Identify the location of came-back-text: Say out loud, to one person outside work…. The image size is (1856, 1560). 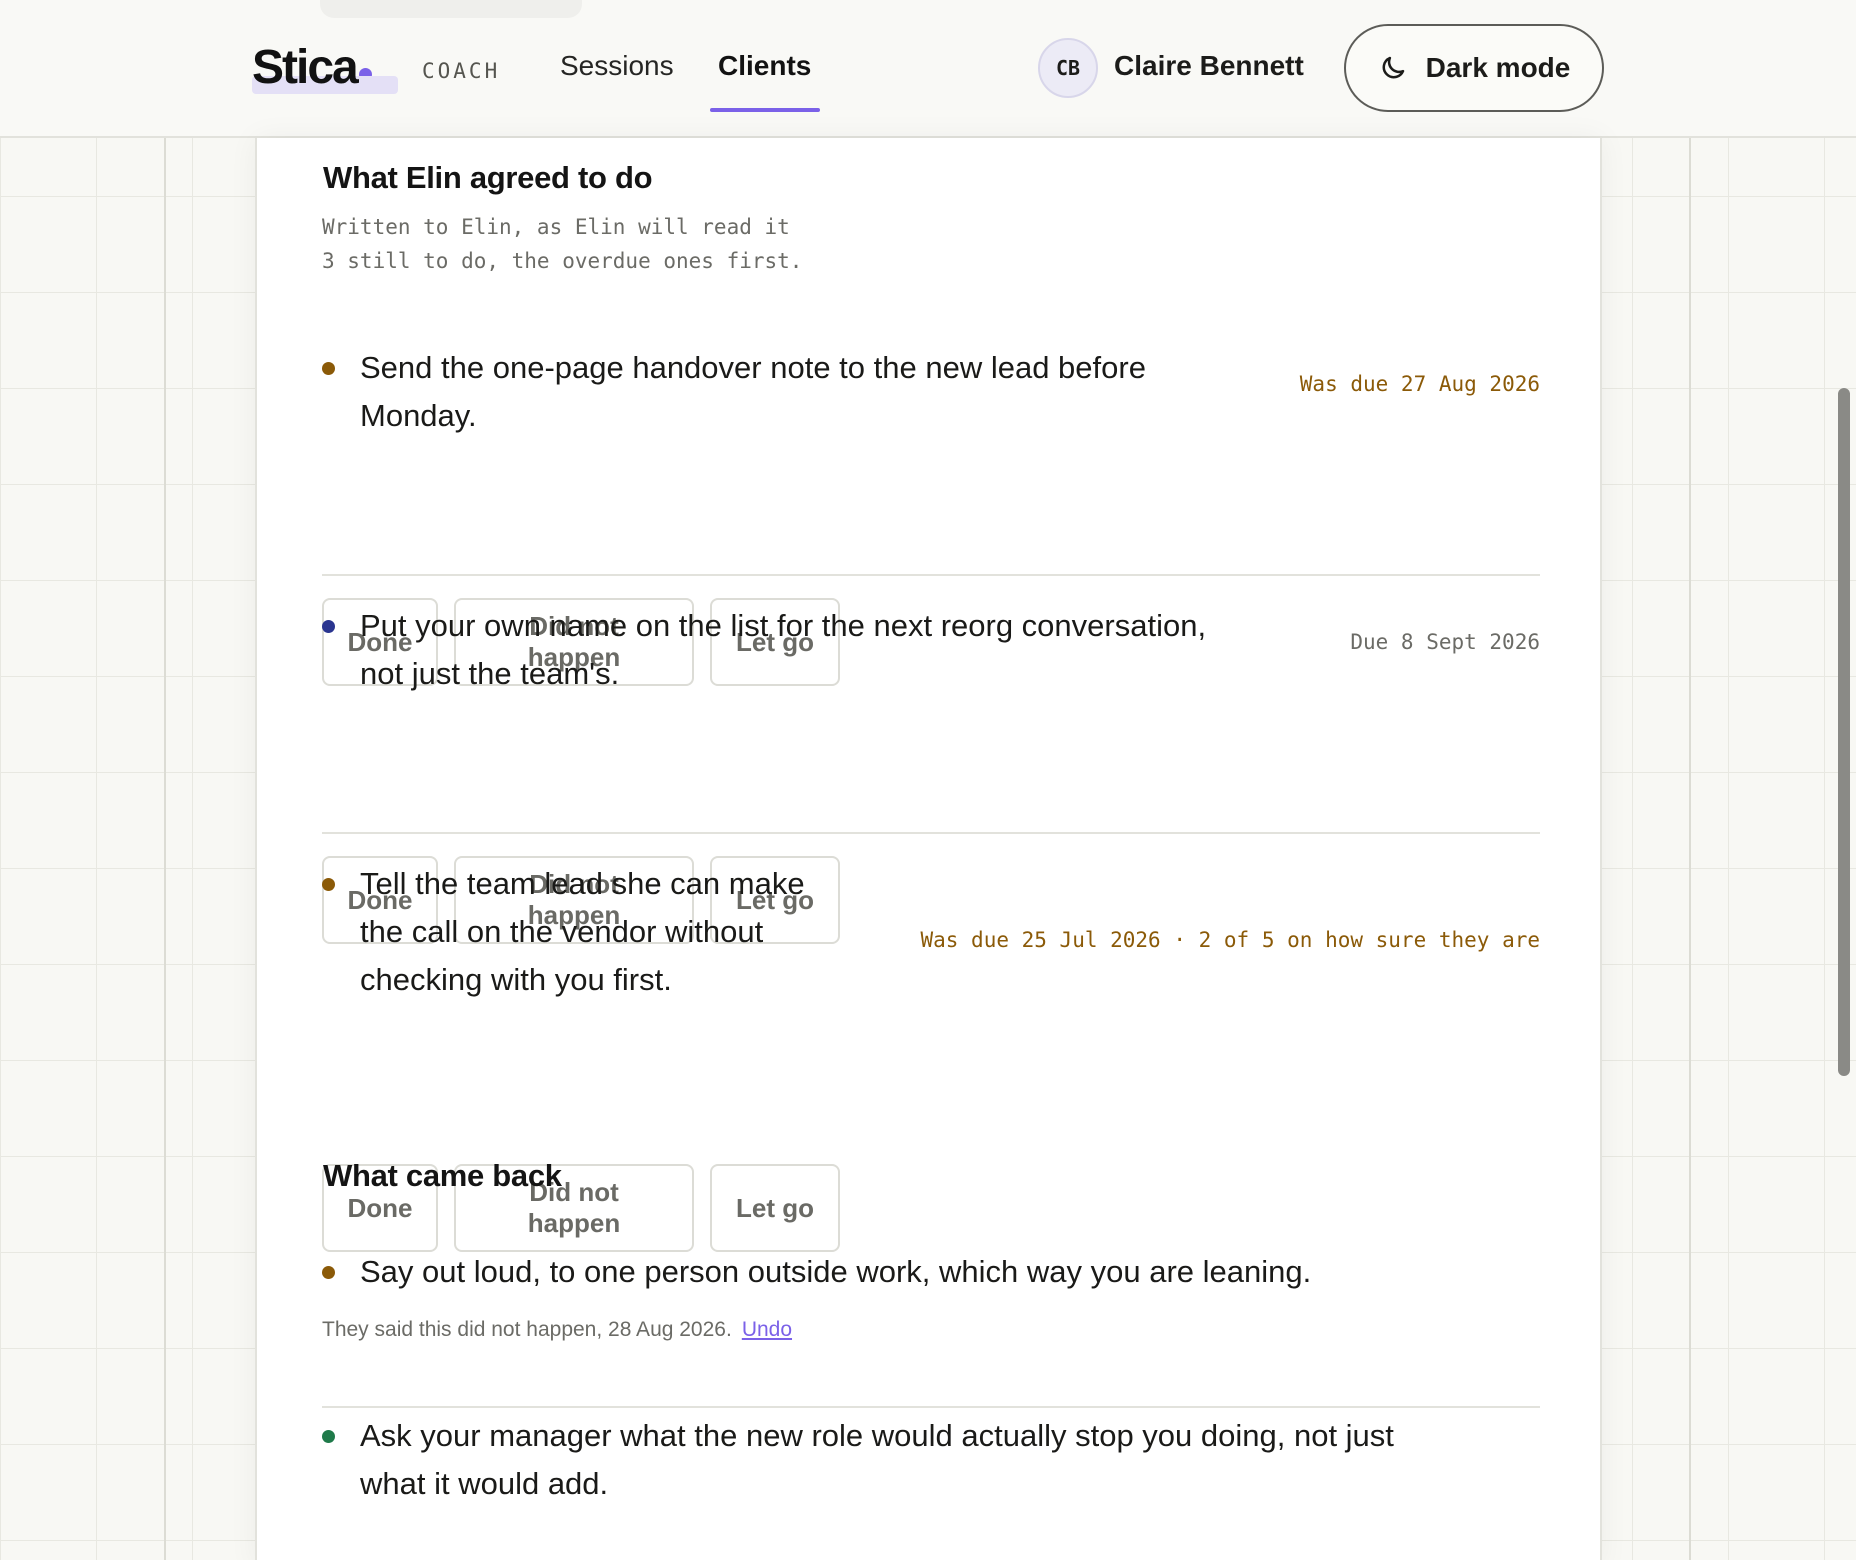
(836, 1271).